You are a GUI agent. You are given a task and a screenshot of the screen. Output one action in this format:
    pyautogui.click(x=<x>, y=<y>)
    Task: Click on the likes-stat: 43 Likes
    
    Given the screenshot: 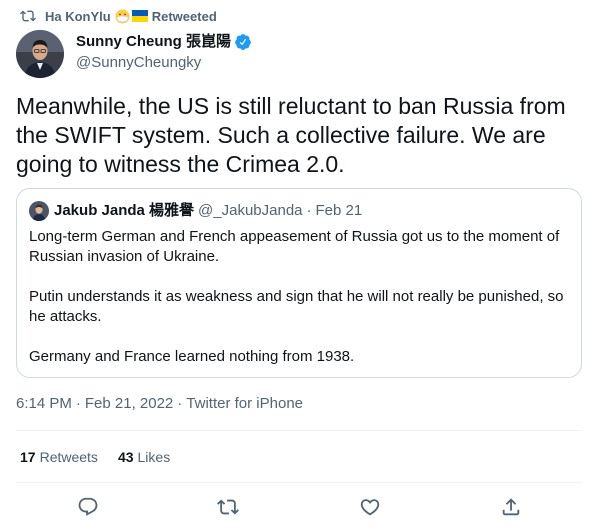 What is the action you would take?
    pyautogui.click(x=144, y=457)
    